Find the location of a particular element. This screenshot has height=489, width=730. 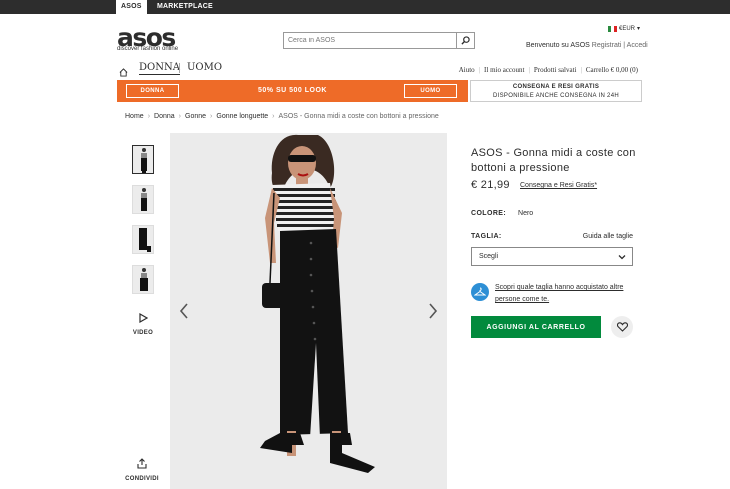

heart-icon is located at coordinates (622, 327).